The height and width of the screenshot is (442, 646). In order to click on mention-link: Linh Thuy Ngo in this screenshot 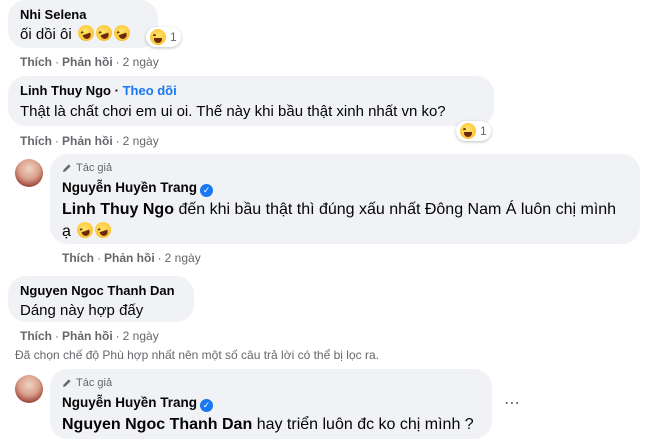, I will do `click(118, 209)`.